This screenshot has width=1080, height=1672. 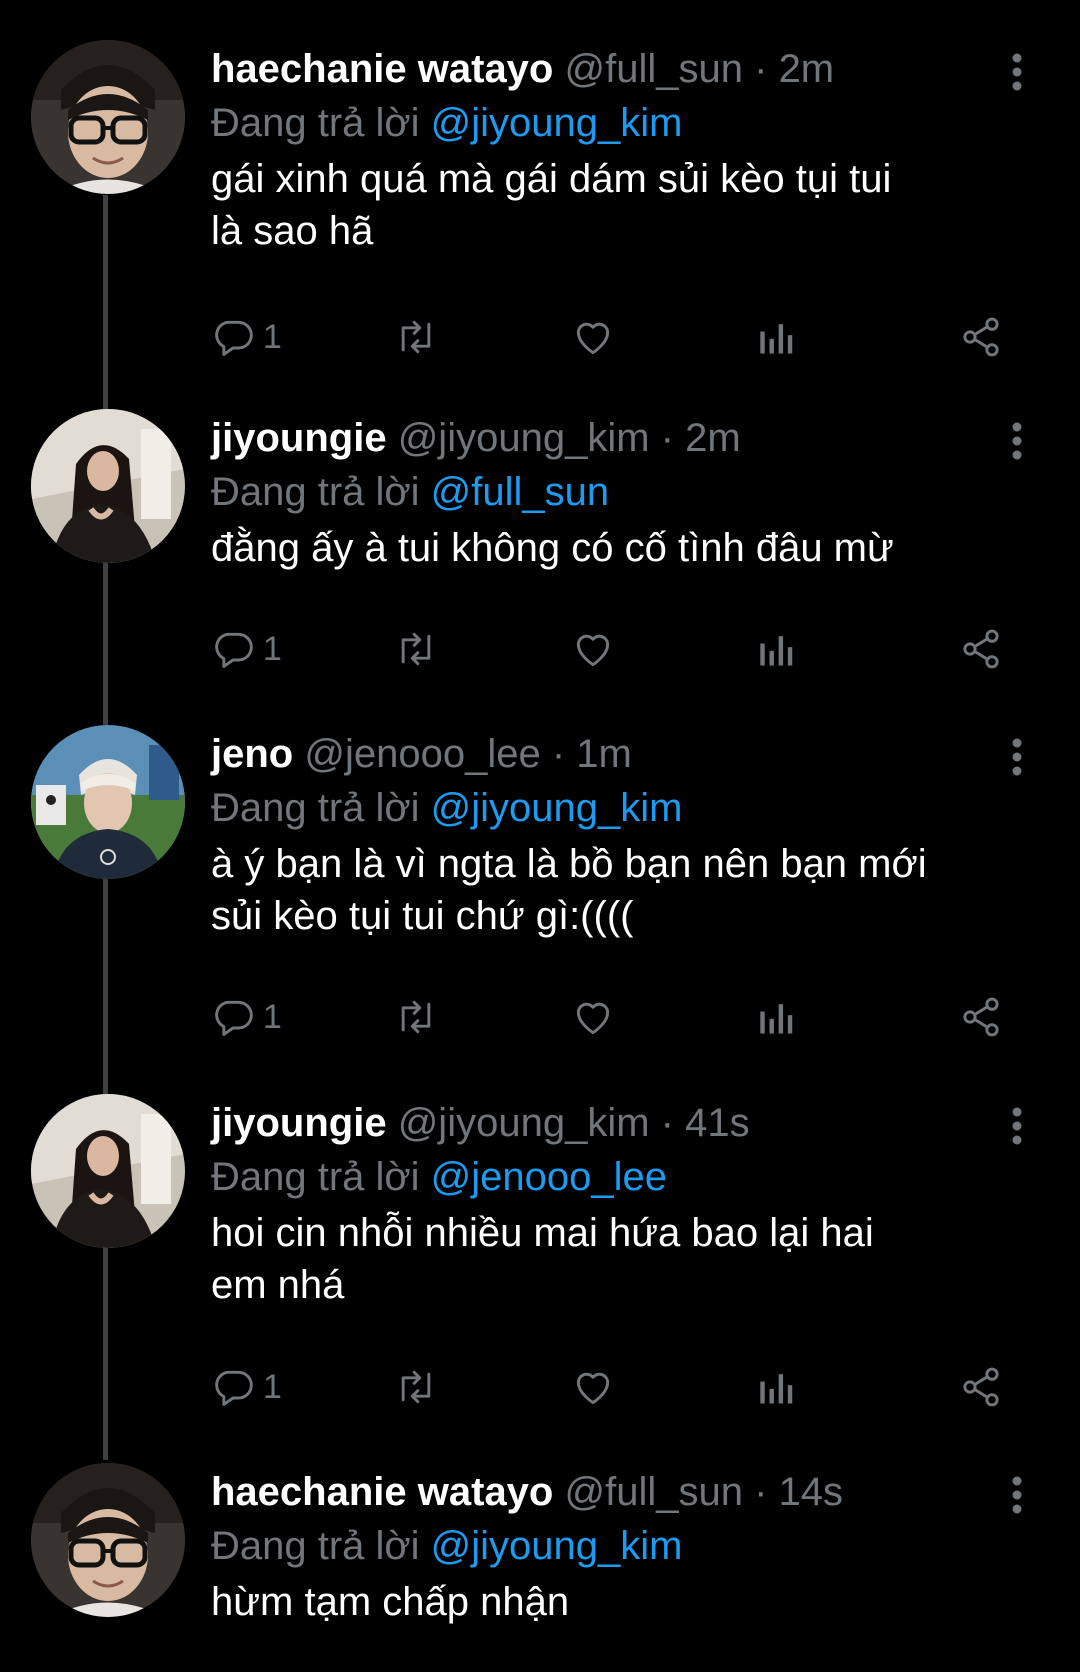 I want to click on tweet-header: jiyoungie @jiyoung_kim · 41s, so click(x=480, y=1123).